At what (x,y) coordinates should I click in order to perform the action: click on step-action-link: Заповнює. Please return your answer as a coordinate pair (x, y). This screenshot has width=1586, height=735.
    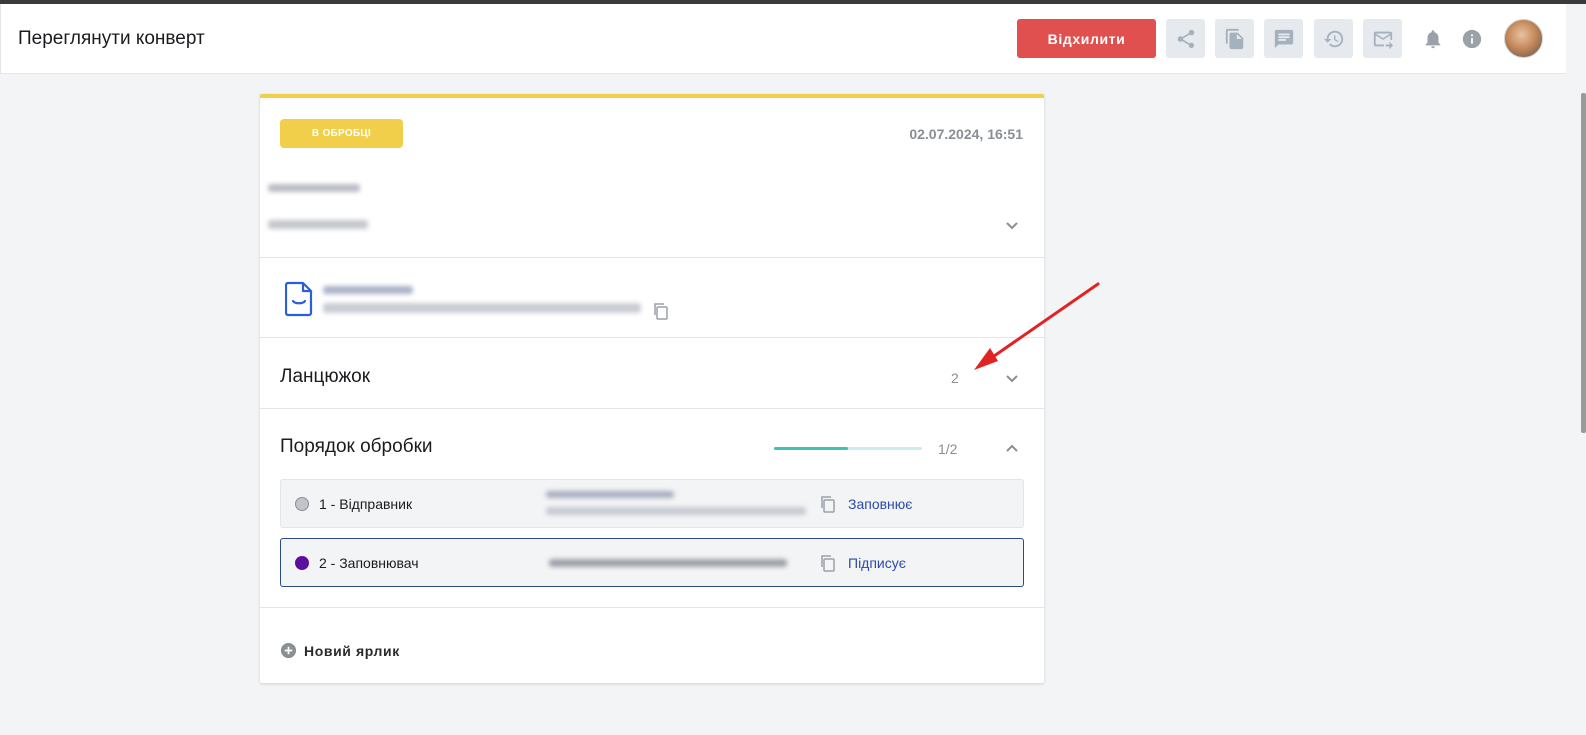
    Looking at the image, I should click on (880, 504).